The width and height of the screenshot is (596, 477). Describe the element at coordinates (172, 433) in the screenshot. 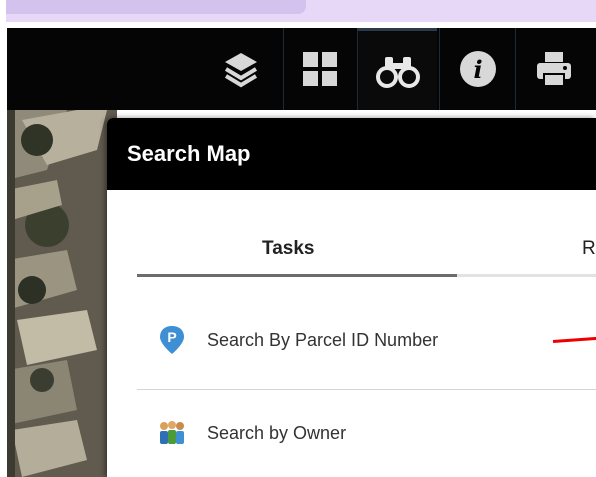

I see `owner-people-icon` at that location.